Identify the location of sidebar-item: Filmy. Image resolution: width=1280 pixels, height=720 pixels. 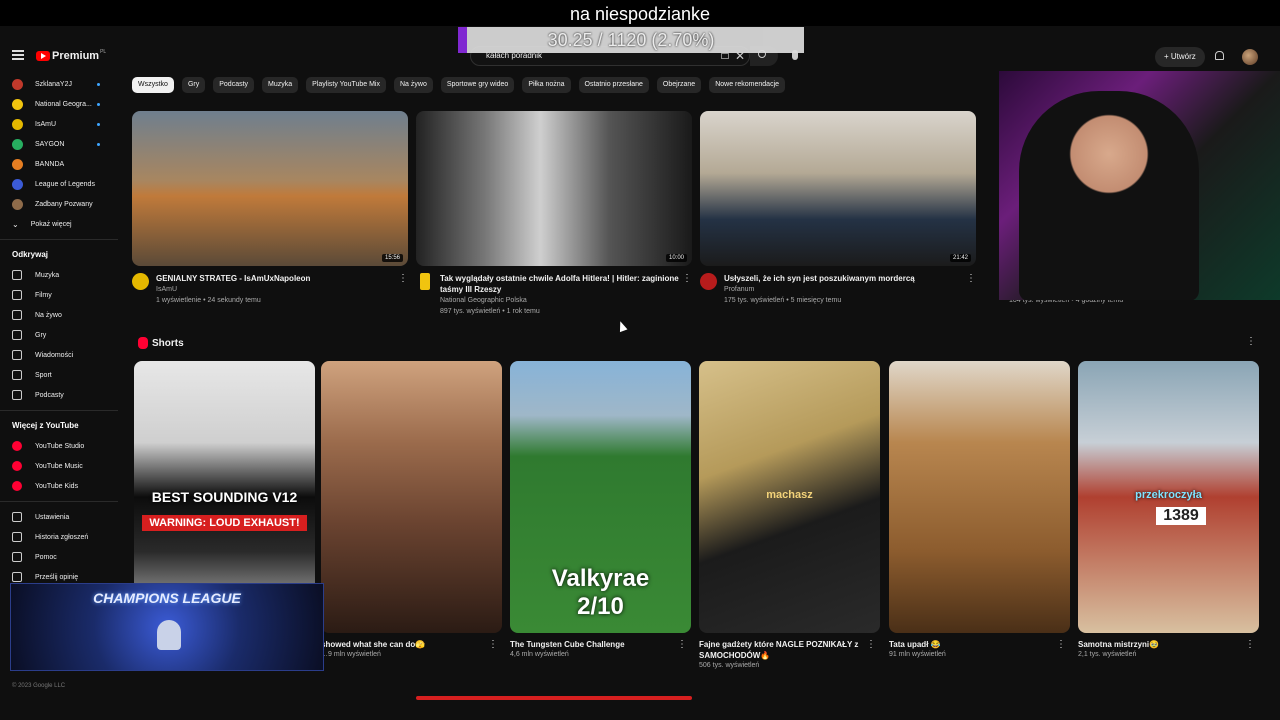
(59, 295).